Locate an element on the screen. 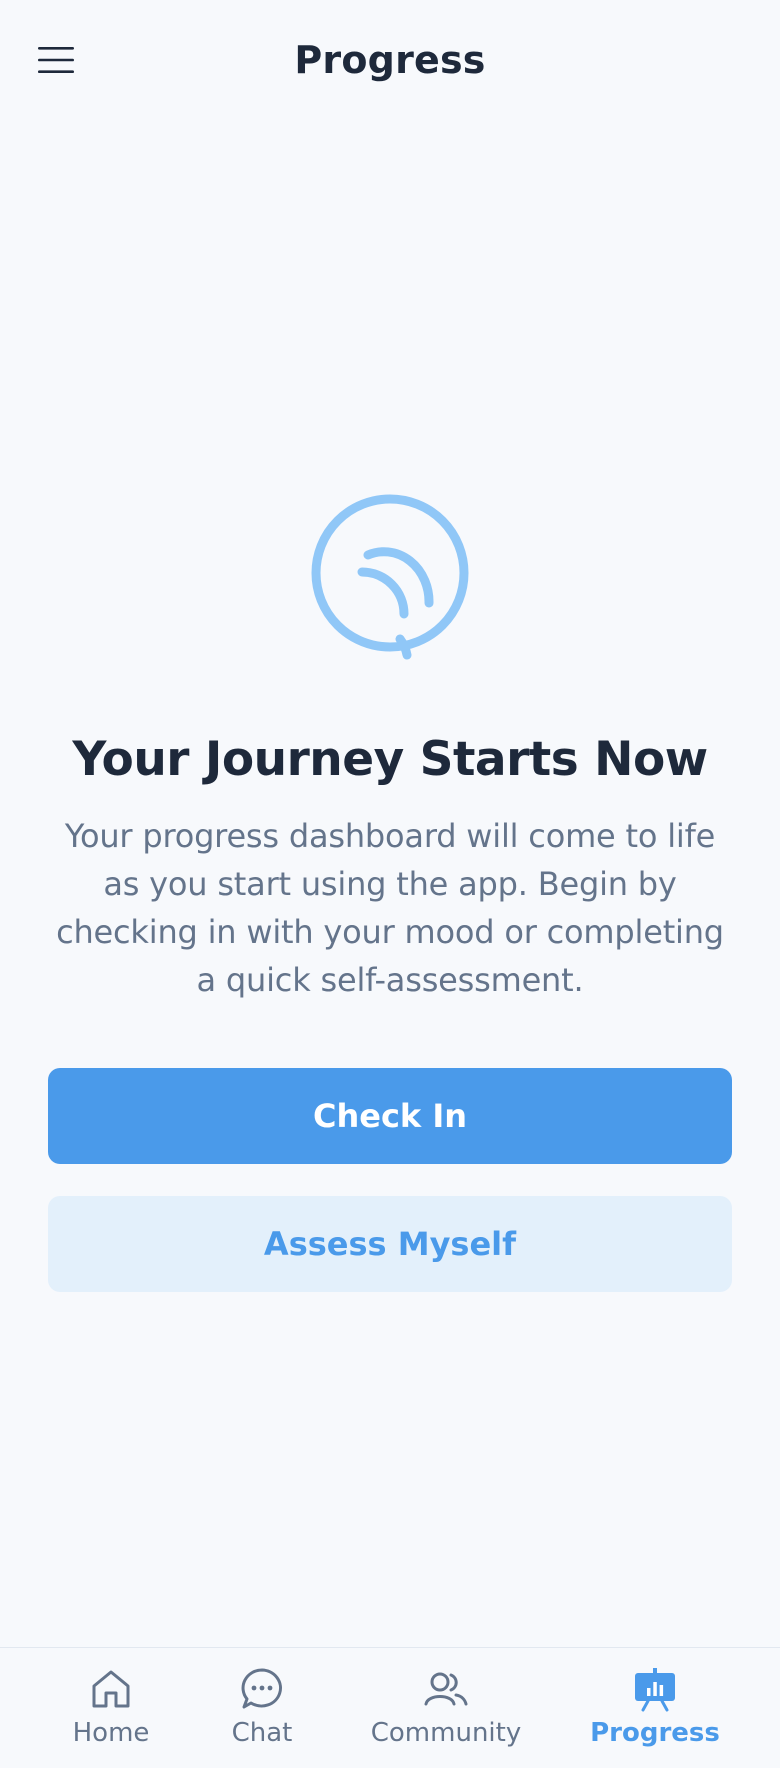  home-icon is located at coordinates (111, 1689).